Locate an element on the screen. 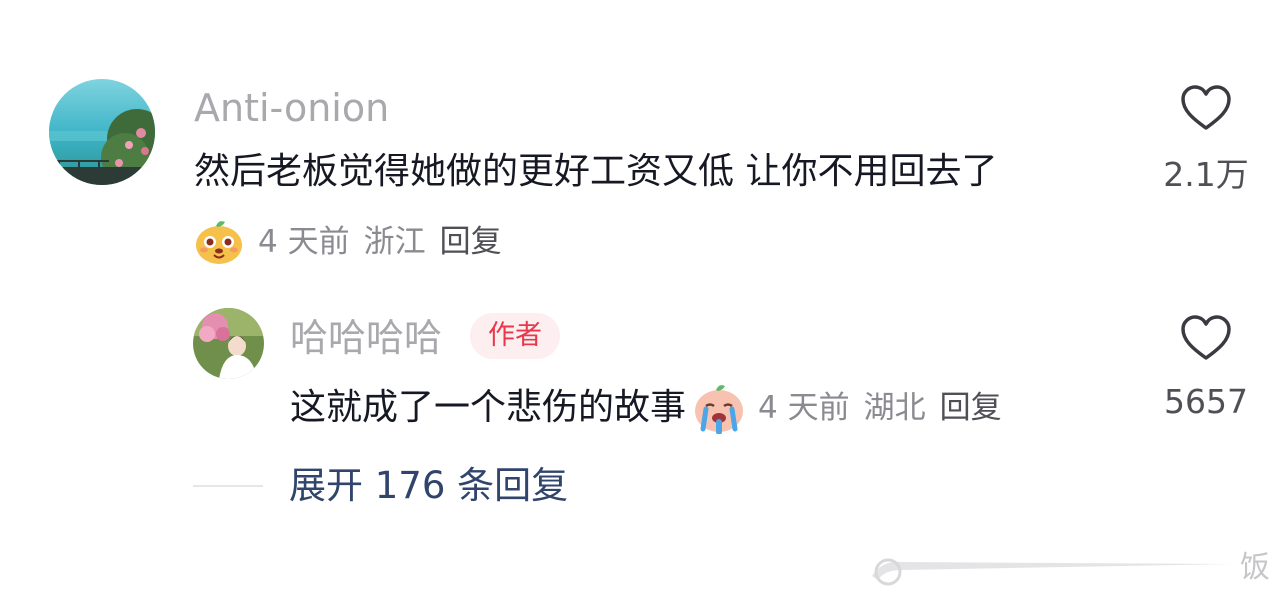 The image size is (1284, 598). comment-reply-button: 回复 is located at coordinates (471, 242).